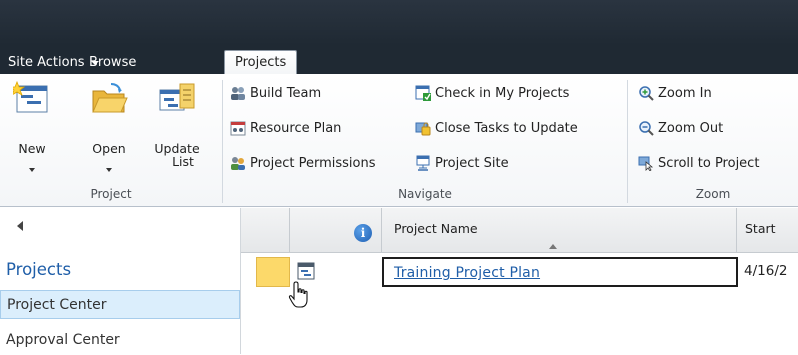 Image resolution: width=798 pixels, height=355 pixels. What do you see at coordinates (313, 163) in the screenshot?
I see `project-permissions-label: Project Permissions` at bounding box center [313, 163].